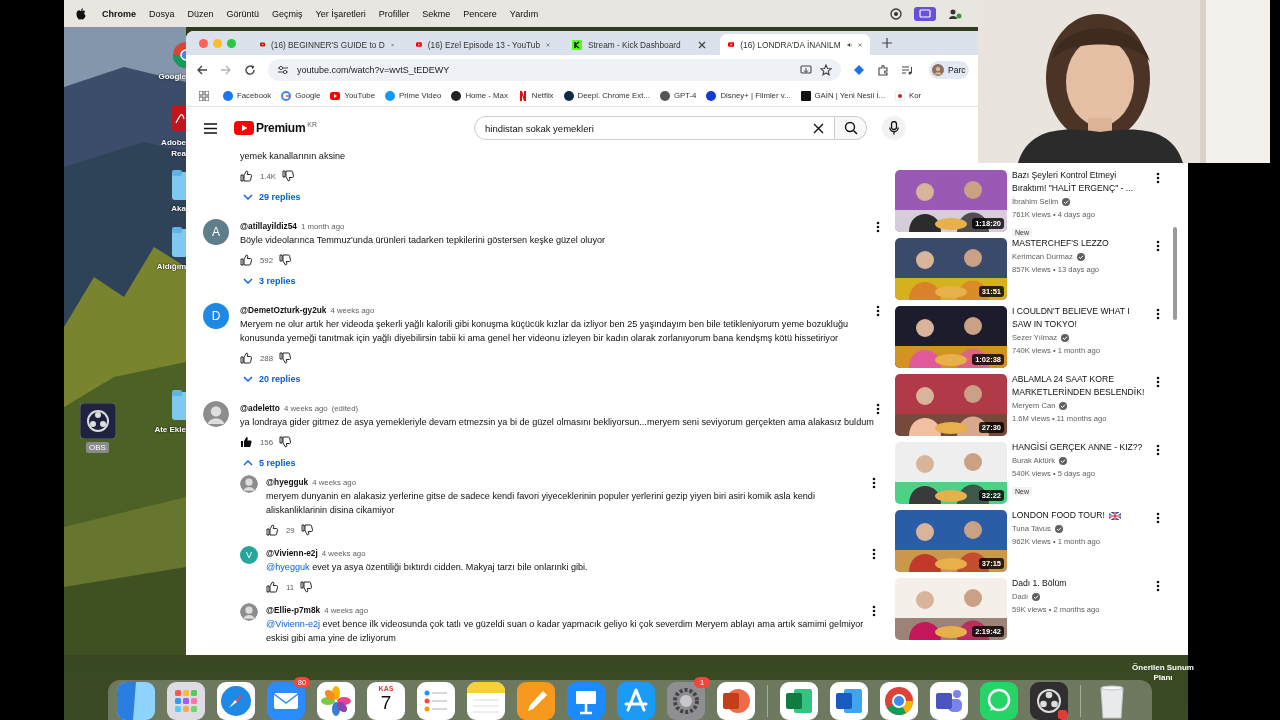 Image resolution: width=1280 pixels, height=720 pixels. What do you see at coordinates (887, 43) in the screenshot?
I see `new-tab-icon` at bounding box center [887, 43].